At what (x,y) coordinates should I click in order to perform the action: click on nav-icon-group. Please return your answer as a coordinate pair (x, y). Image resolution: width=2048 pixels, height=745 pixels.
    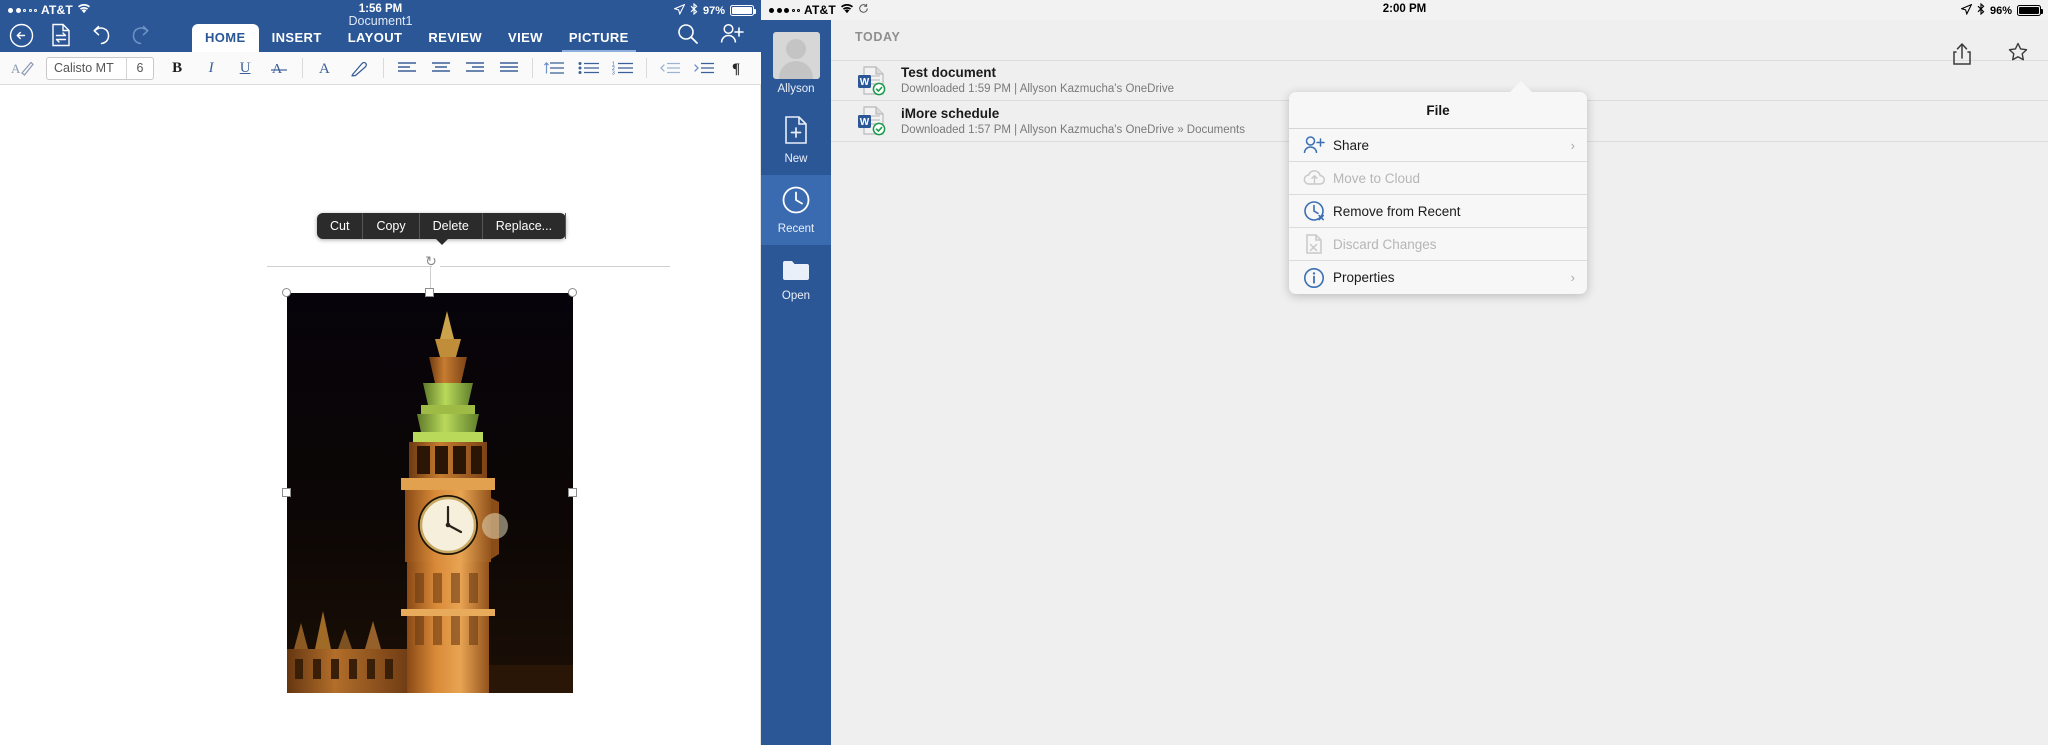
    Looking at the image, I should click on (77, 37).